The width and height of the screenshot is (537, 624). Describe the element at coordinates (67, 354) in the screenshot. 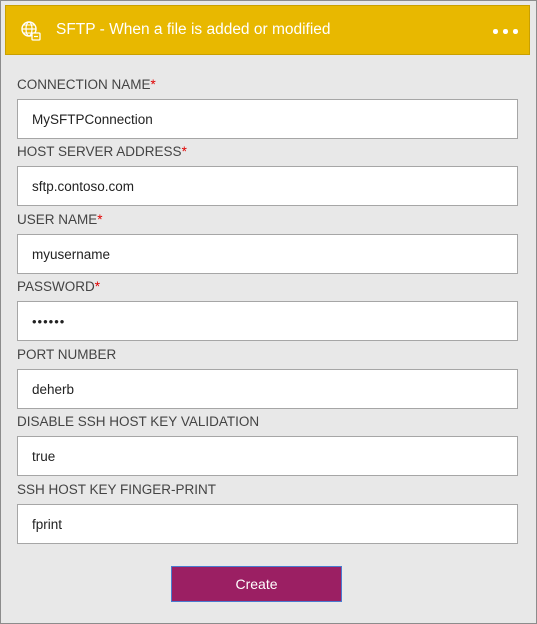

I see `port-number-label: PORT NUMBER` at that location.